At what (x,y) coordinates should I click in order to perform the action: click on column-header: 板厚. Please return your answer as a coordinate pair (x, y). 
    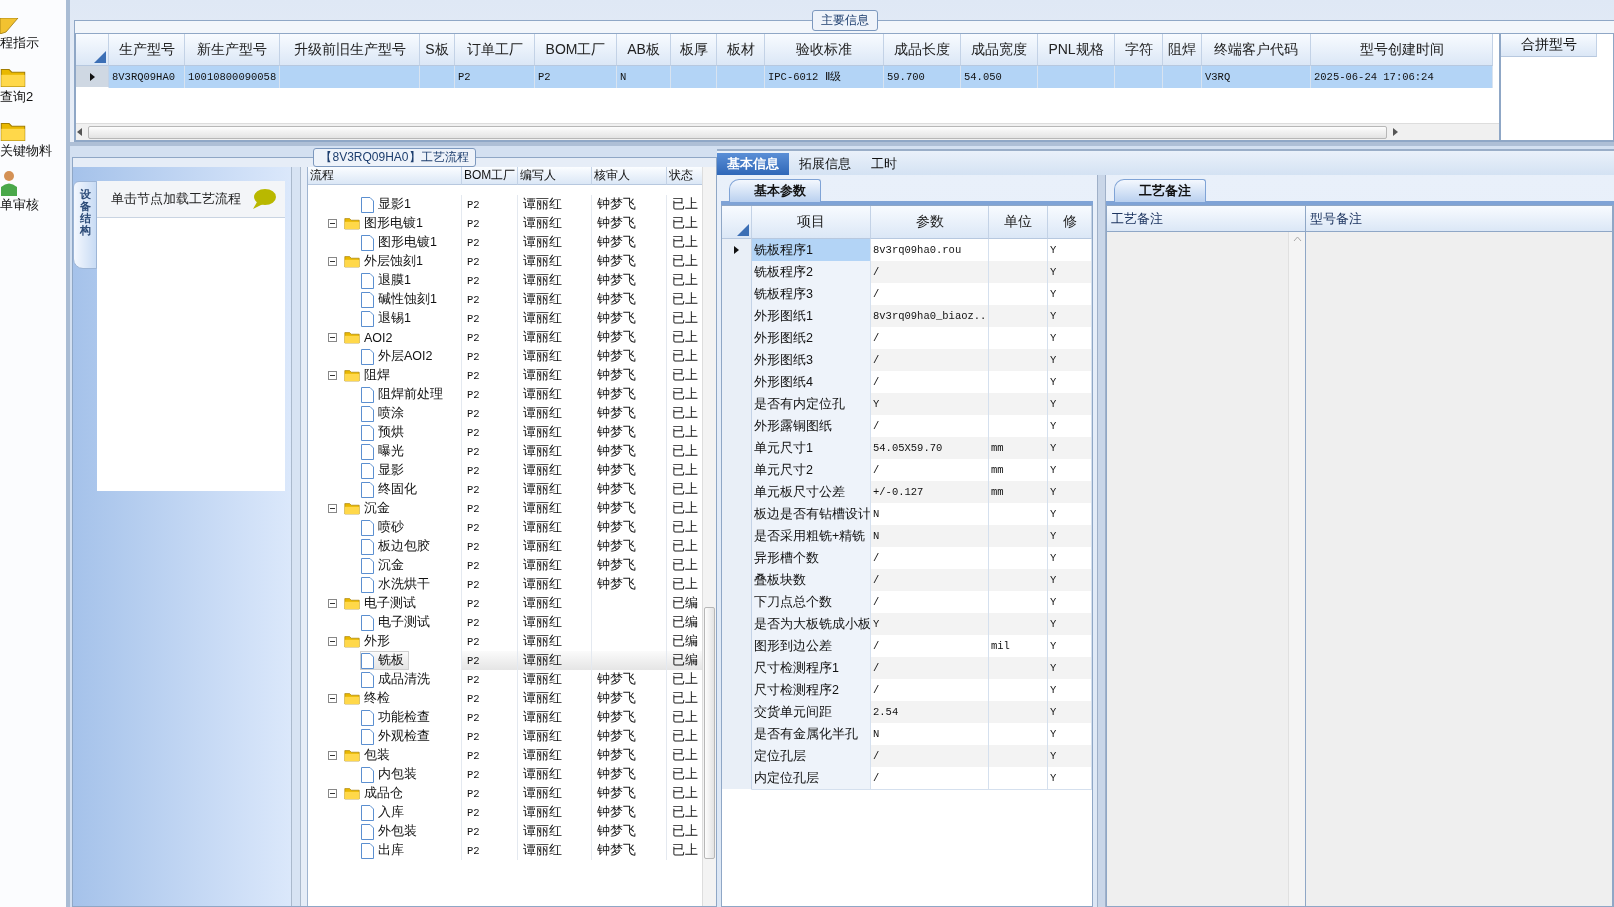
    Looking at the image, I should click on (694, 50).